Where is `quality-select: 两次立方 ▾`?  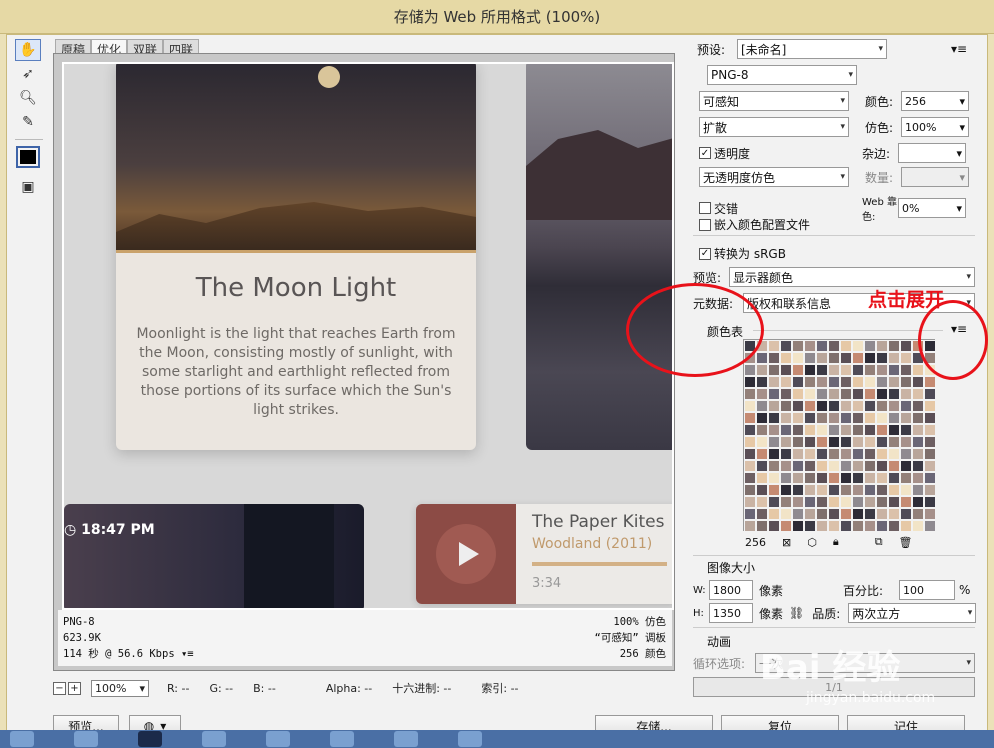
quality-select: 两次立方 ▾ is located at coordinates (912, 613).